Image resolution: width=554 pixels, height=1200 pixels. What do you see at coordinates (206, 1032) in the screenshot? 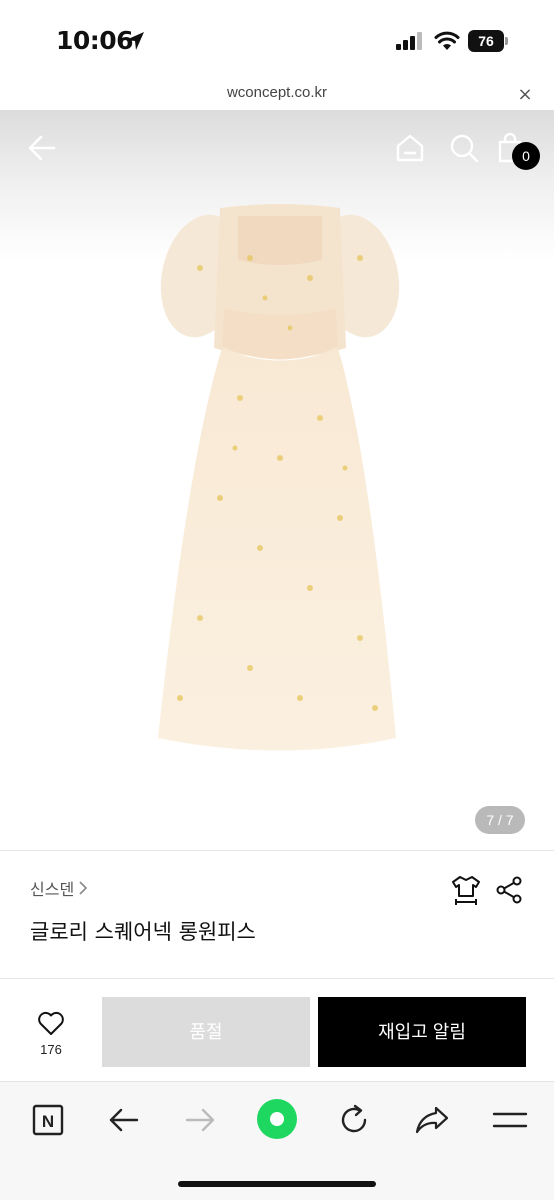
I see `soldout-button: 품절` at bounding box center [206, 1032].